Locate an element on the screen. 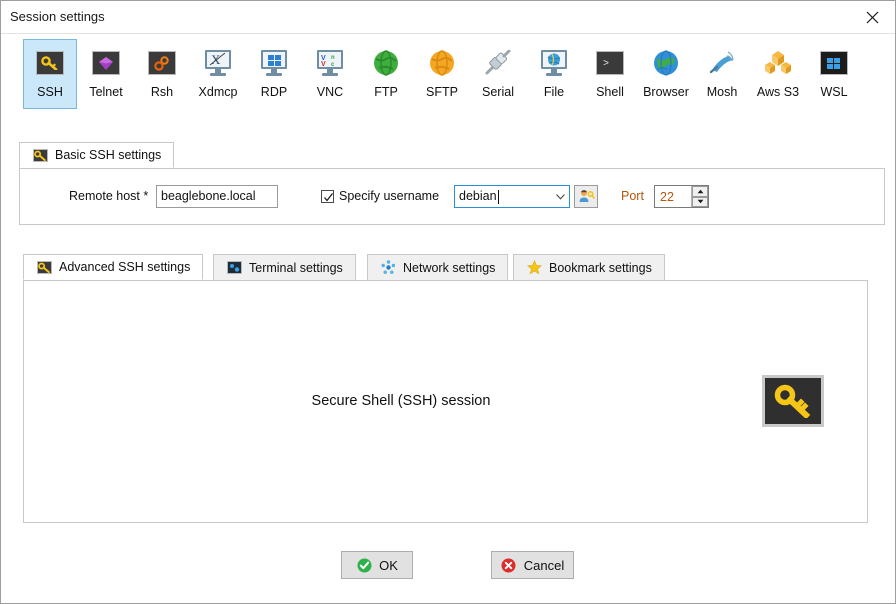 The width and height of the screenshot is (896, 604). port-stepper: 22 is located at coordinates (681, 196).